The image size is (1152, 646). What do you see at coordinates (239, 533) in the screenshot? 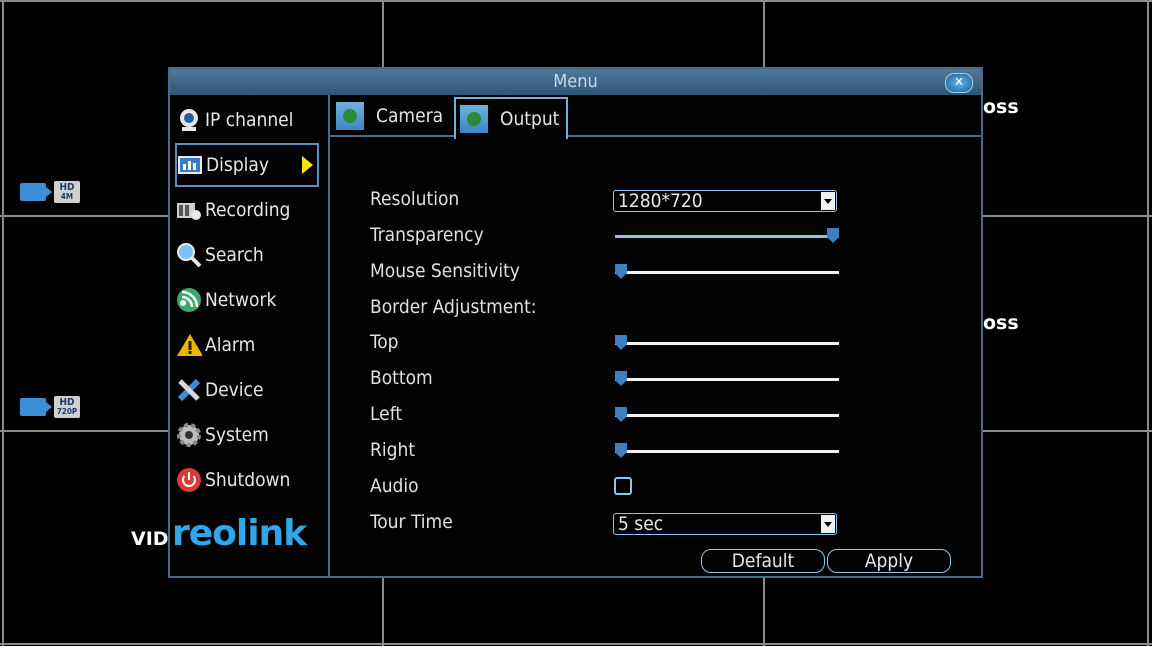
I see `brand-logo: reolink` at bounding box center [239, 533].